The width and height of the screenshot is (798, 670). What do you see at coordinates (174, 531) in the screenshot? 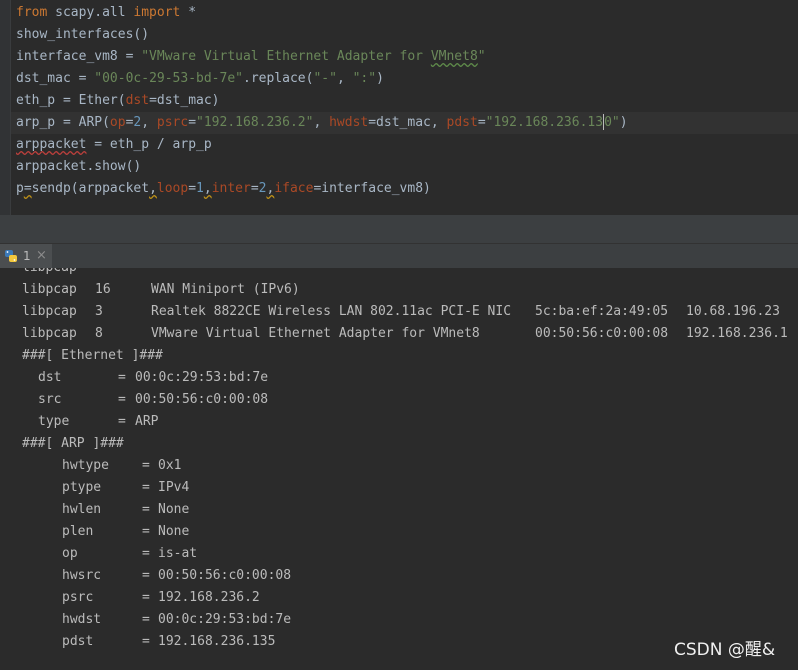
I see `field-value: None` at bounding box center [174, 531].